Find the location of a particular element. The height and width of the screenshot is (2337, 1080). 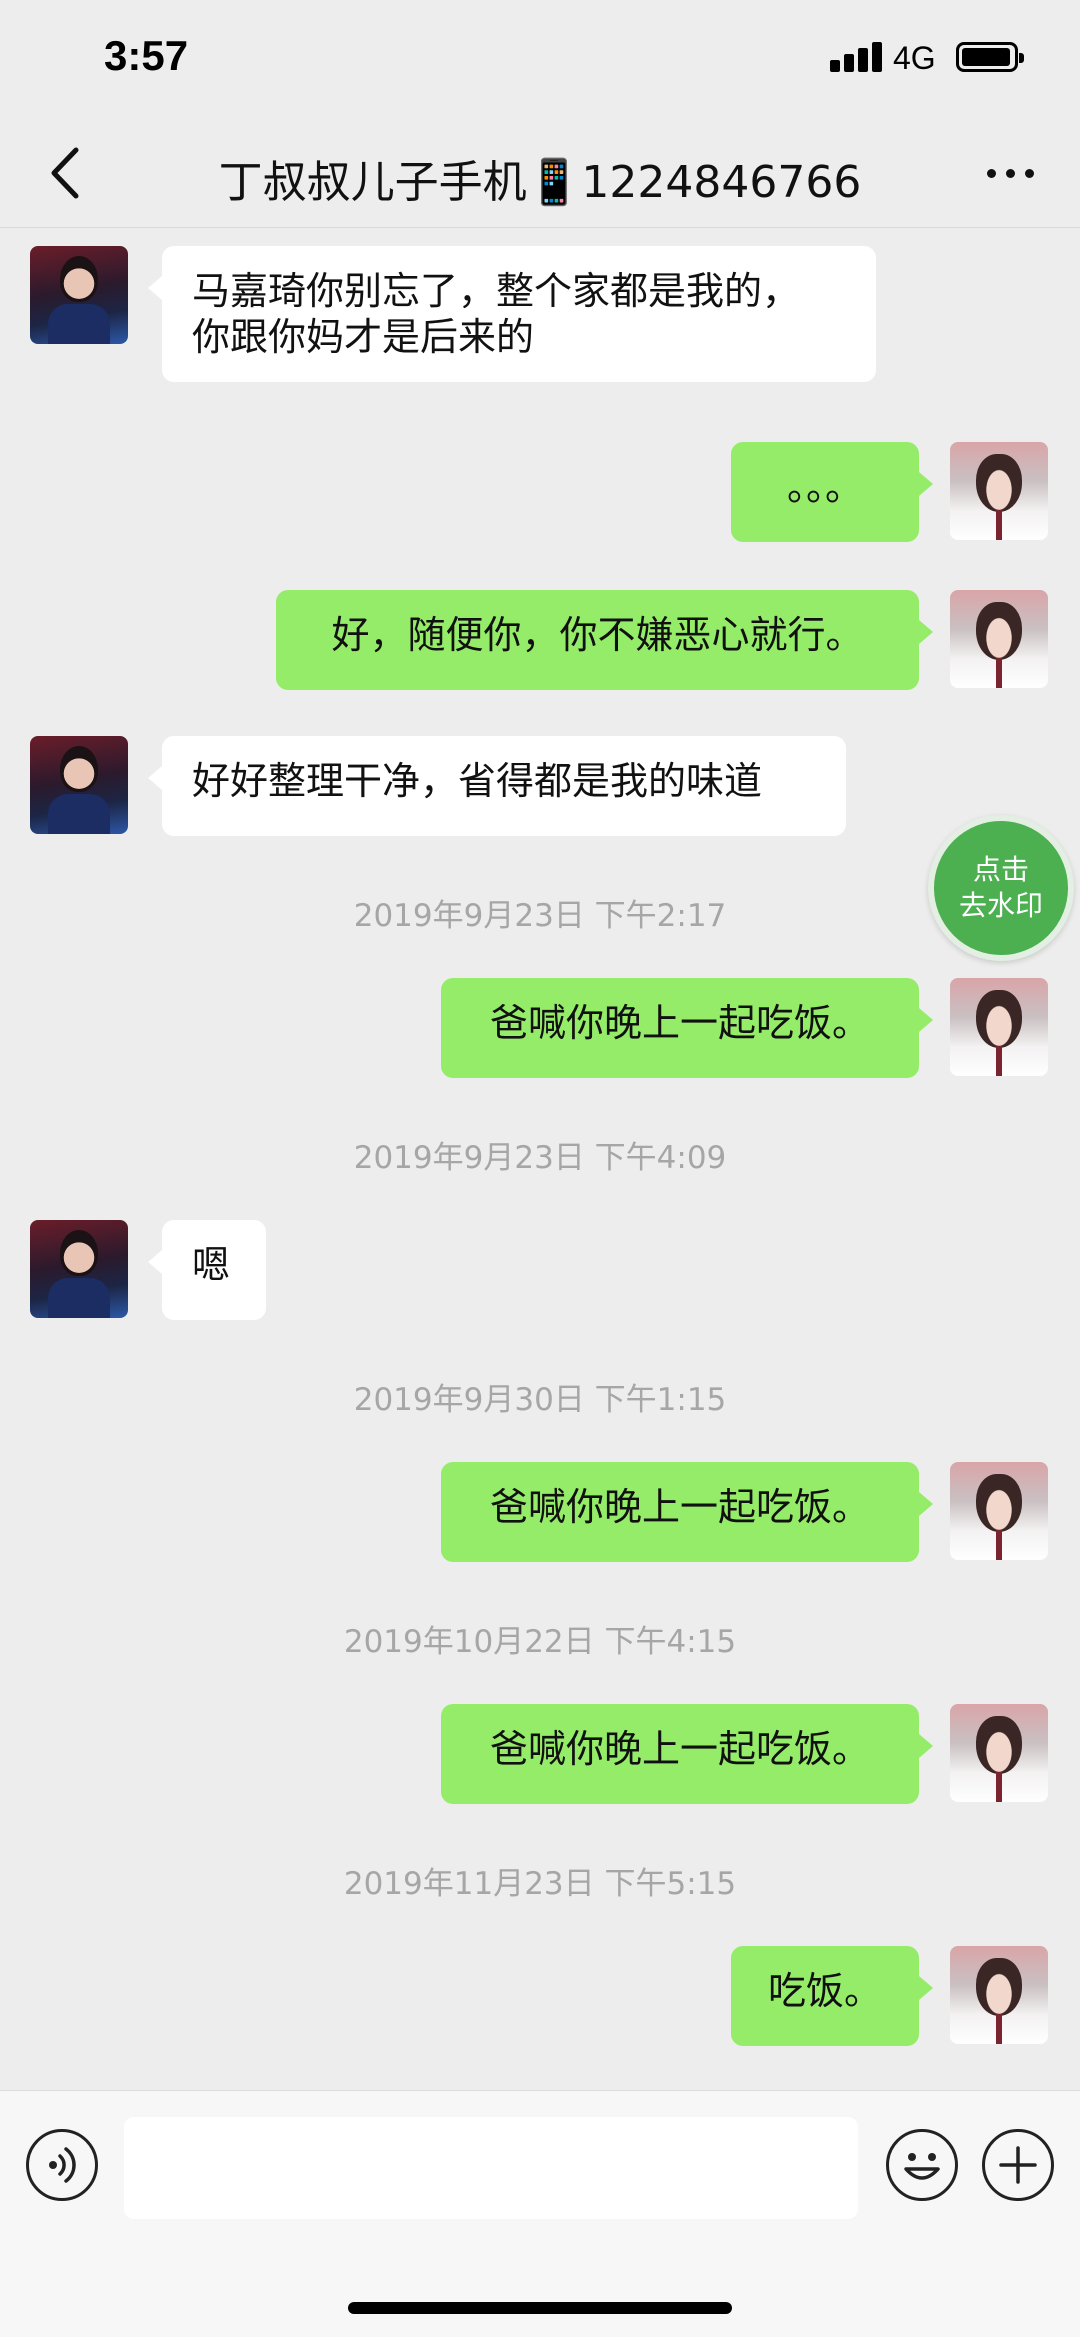

back-button is located at coordinates (65, 173).